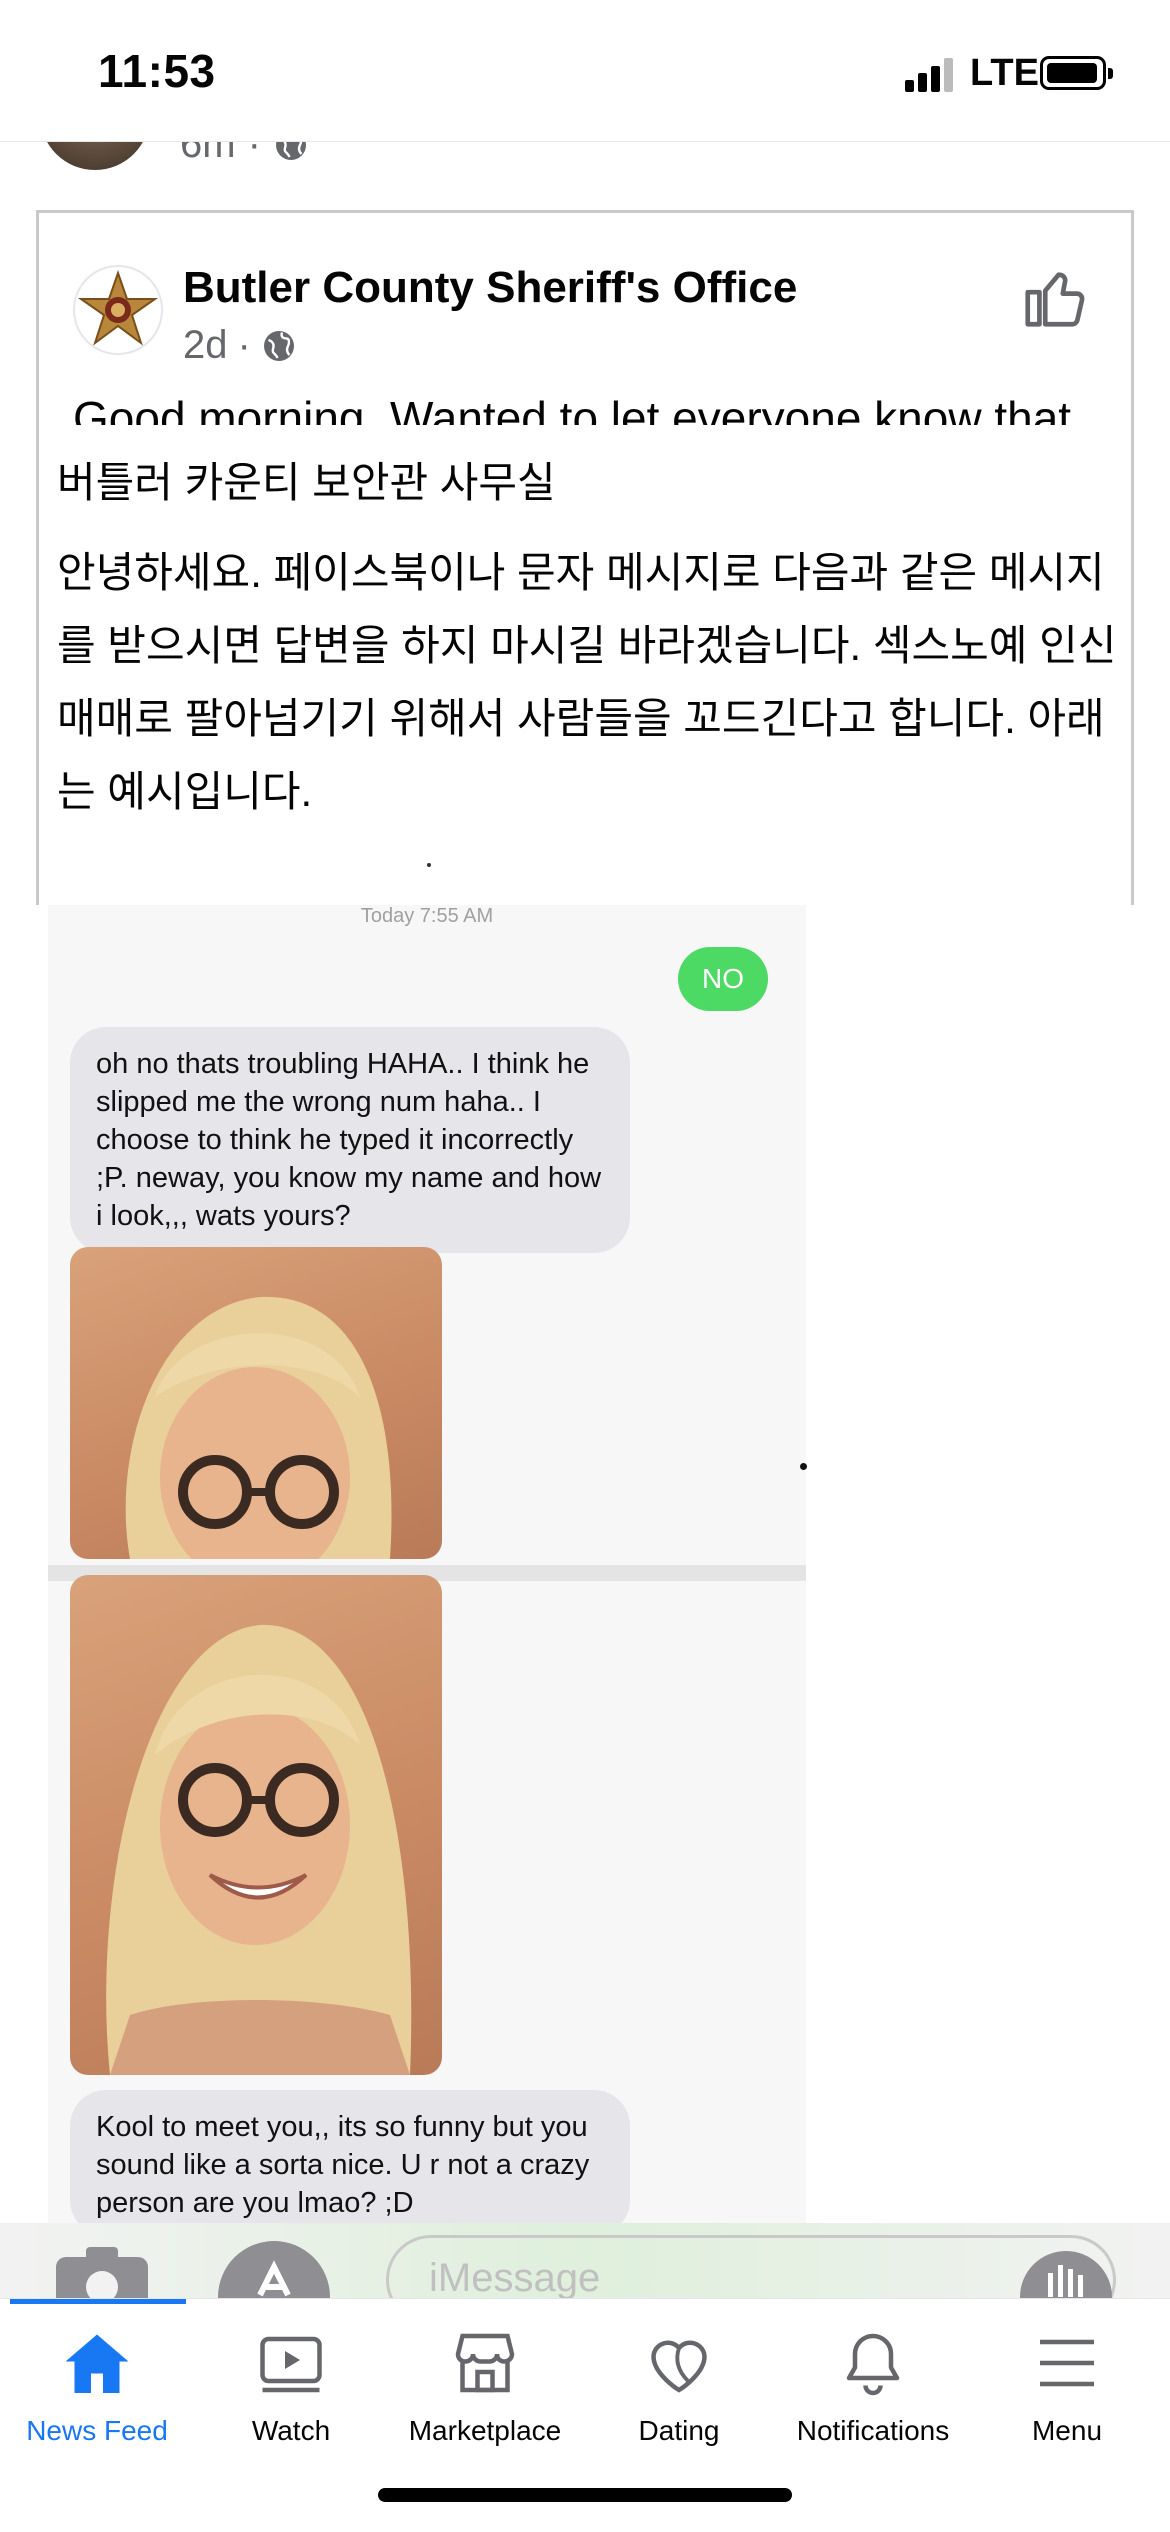 The width and height of the screenshot is (1170, 2532). Describe the element at coordinates (278, 345) in the screenshot. I see `globe-icon` at that location.